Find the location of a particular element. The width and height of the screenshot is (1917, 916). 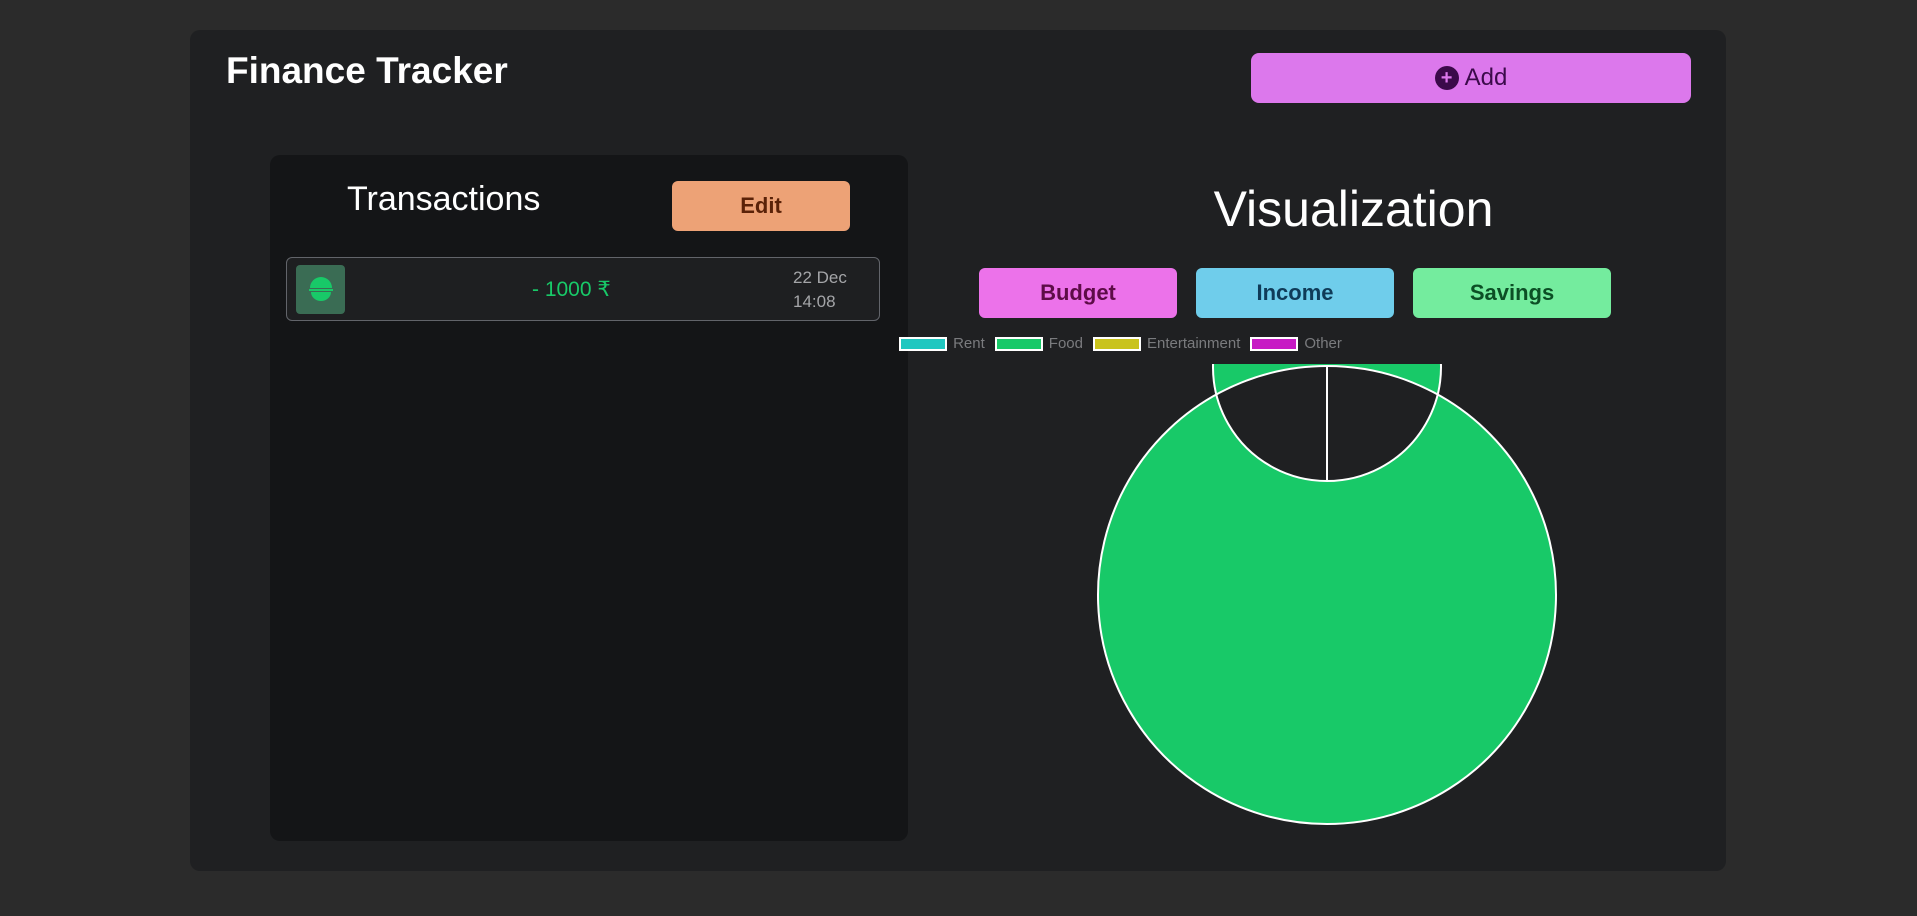

add-button: + Add is located at coordinates (1471, 78).